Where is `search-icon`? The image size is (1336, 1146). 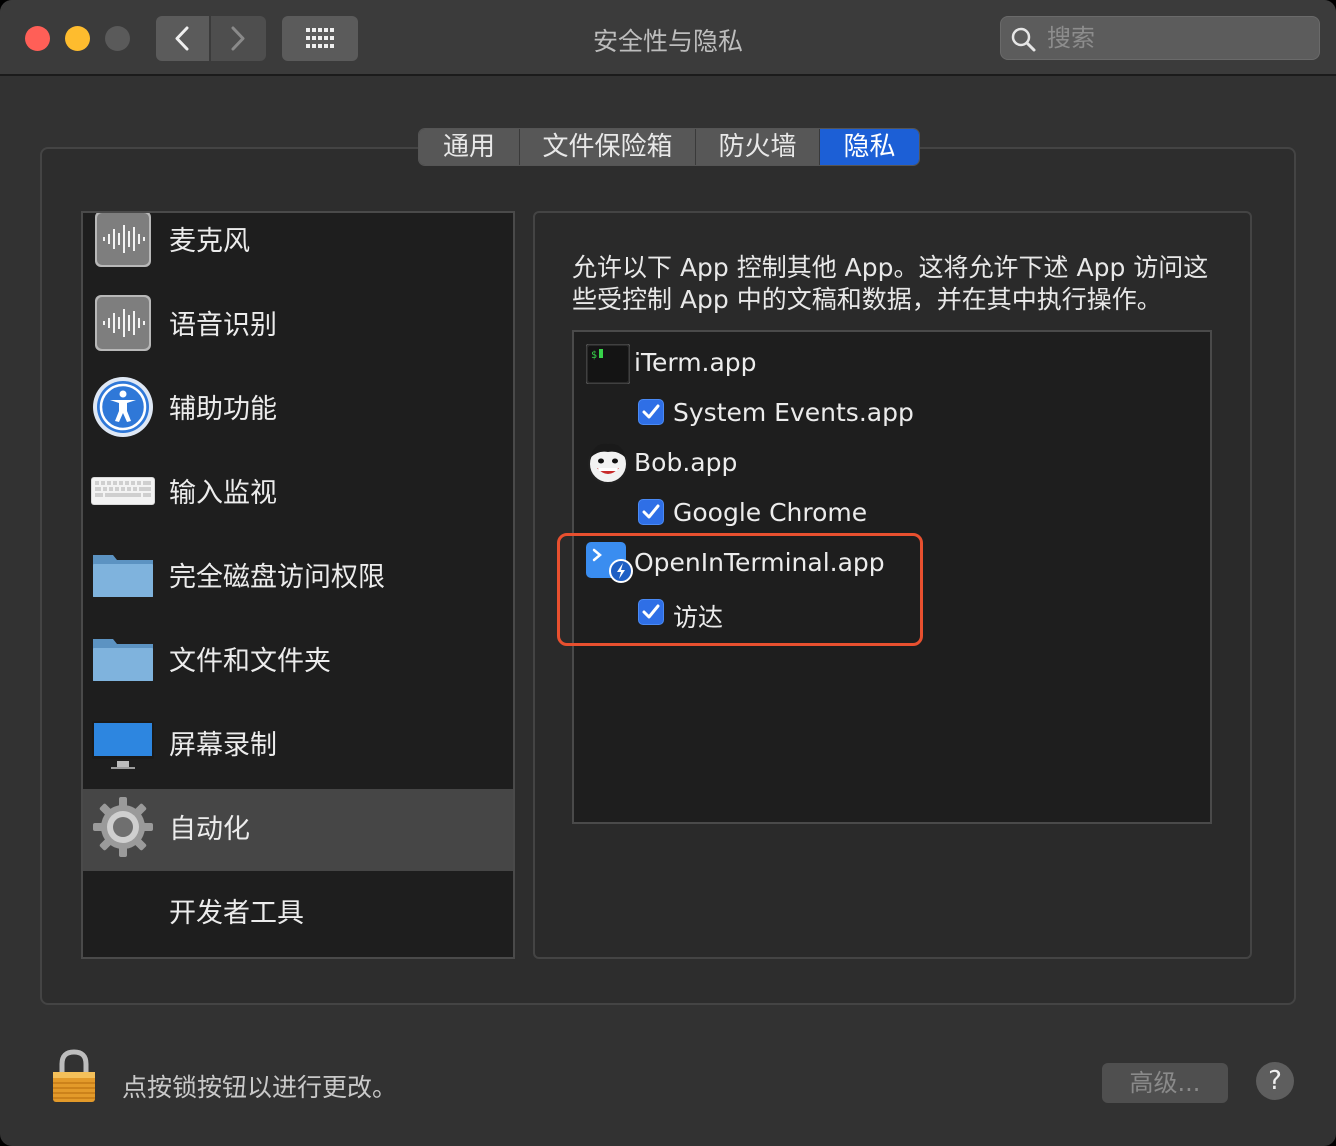 search-icon is located at coordinates (1023, 39).